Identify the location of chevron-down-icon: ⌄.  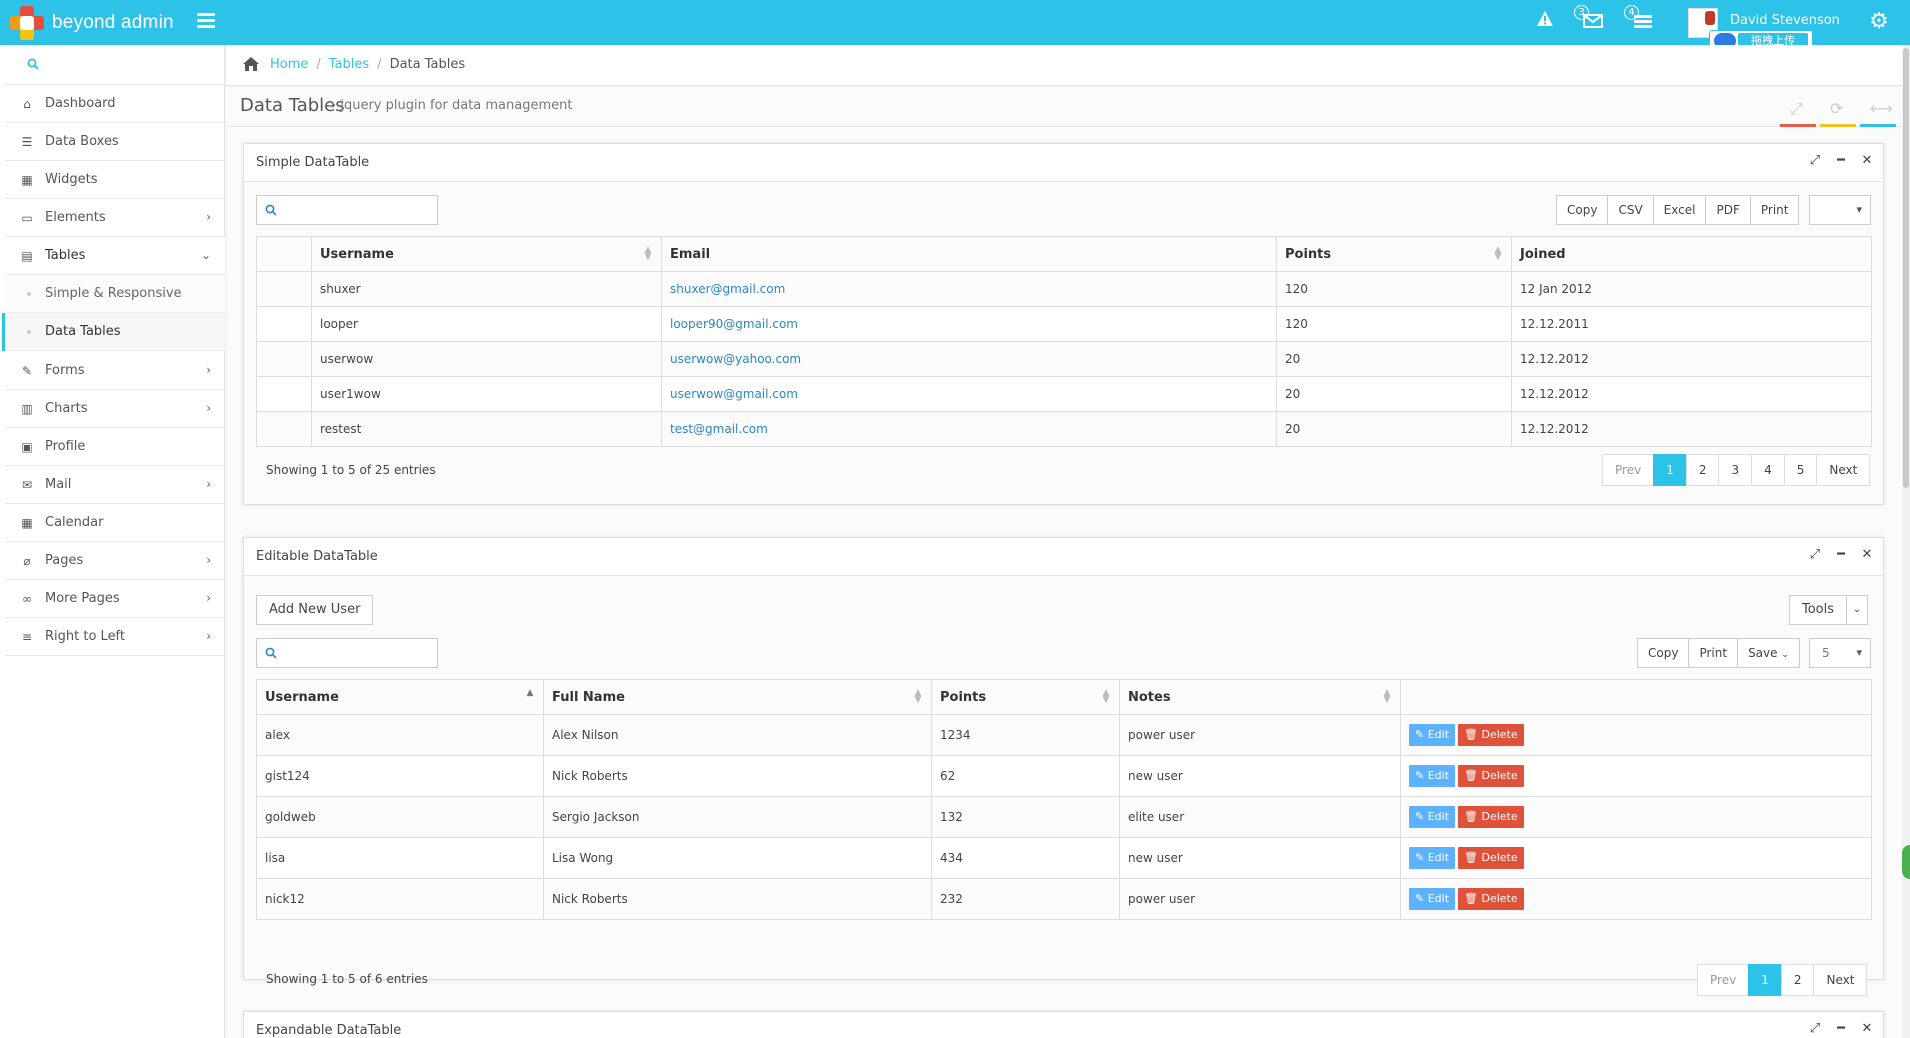
(1857, 610).